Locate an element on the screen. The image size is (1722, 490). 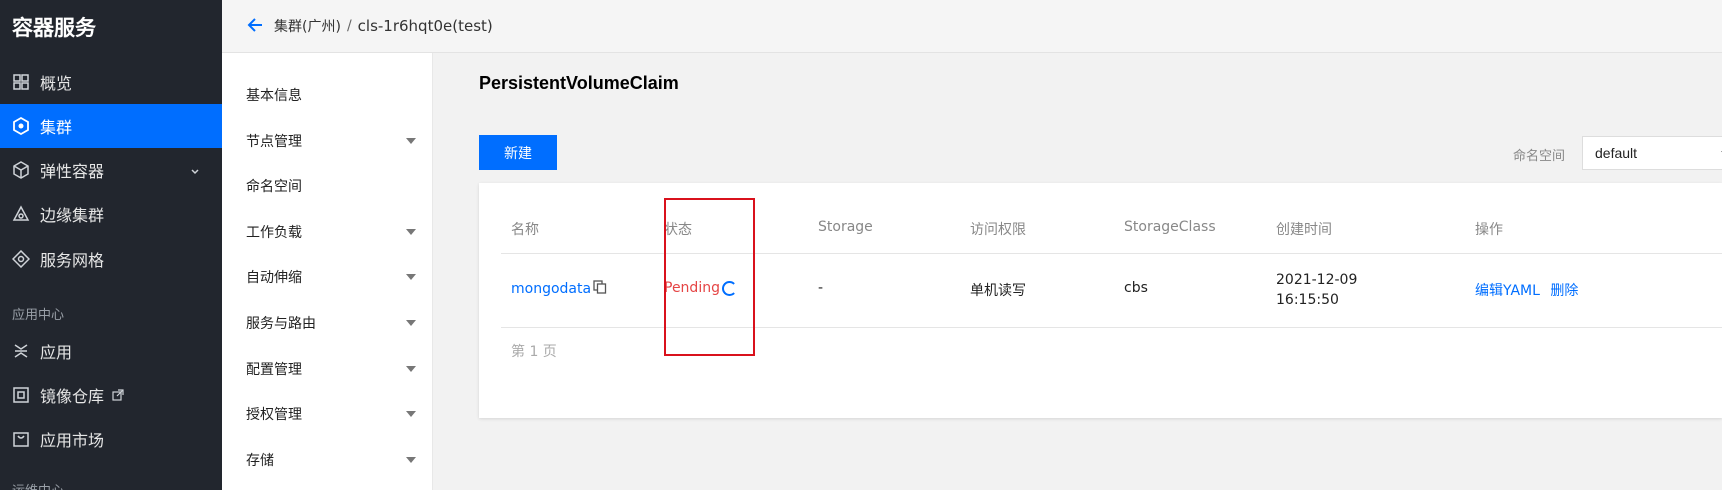
nav-group-ops-center: 运维中心 is located at coordinates (38, 485).